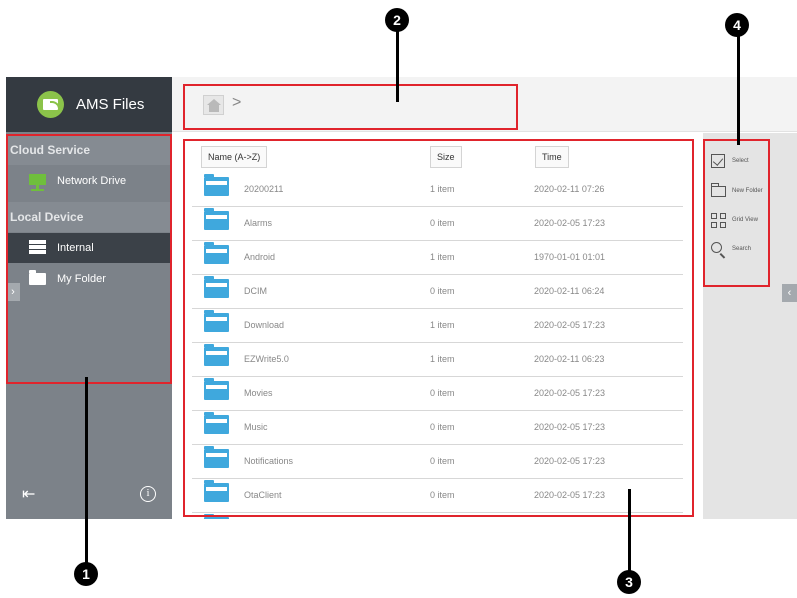 Image resolution: width=797 pixels, height=598 pixels. Describe the element at coordinates (789, 293) in the screenshot. I see `panel-collapse-button: ‹` at that location.